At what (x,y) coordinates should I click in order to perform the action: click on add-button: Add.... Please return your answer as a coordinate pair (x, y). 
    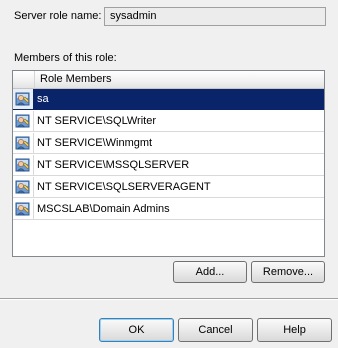
    Looking at the image, I should click on (210, 272).